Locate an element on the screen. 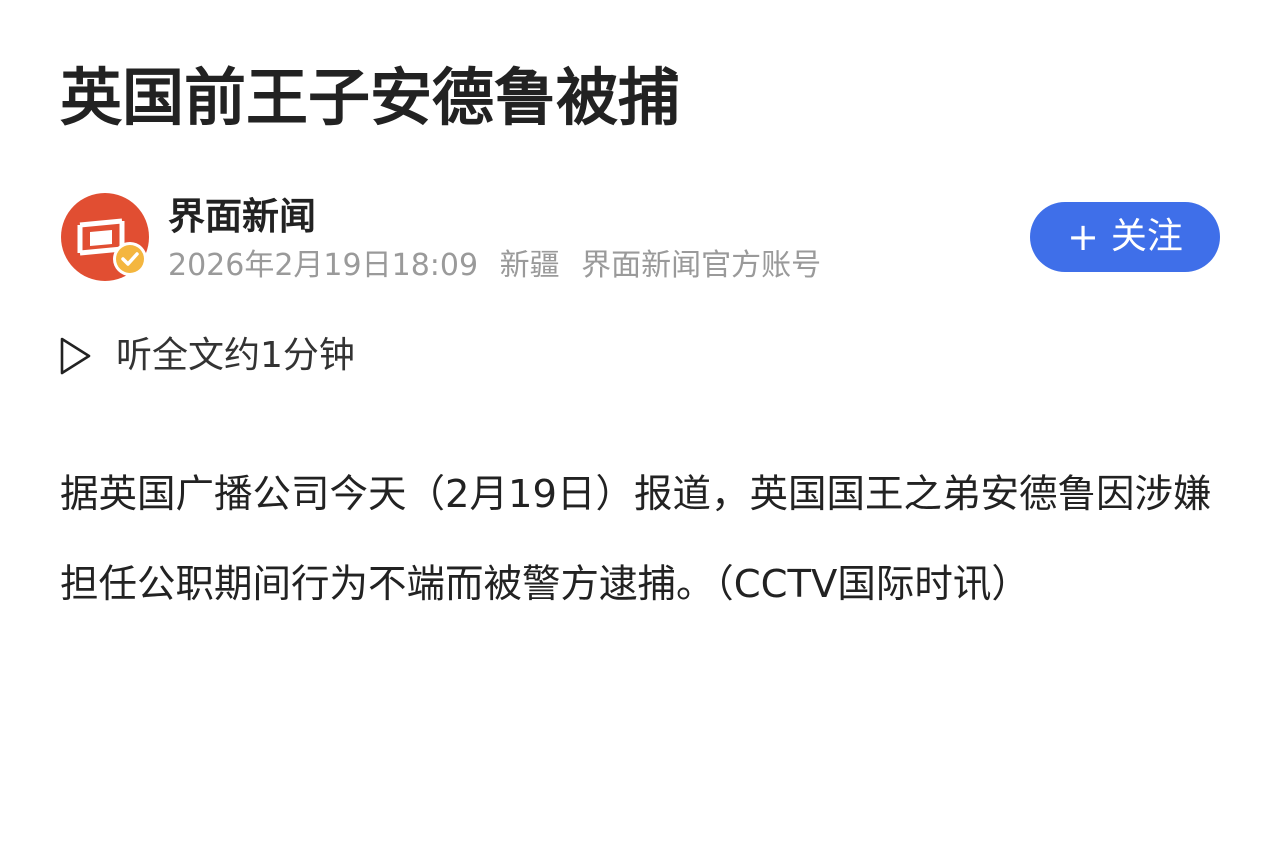 This screenshot has width=1280, height=858. follow-button: + 关注 is located at coordinates (1125, 237).